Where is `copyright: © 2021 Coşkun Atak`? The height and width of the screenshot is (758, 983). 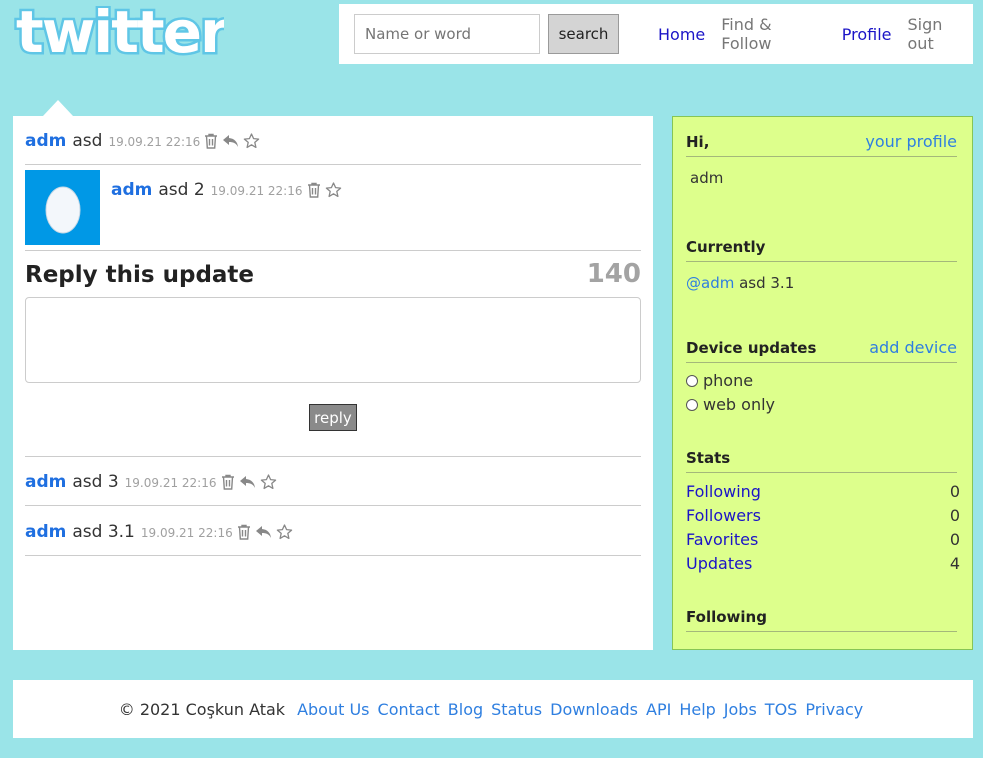
copyright: © 2021 Coşkun Atak is located at coordinates (202, 709).